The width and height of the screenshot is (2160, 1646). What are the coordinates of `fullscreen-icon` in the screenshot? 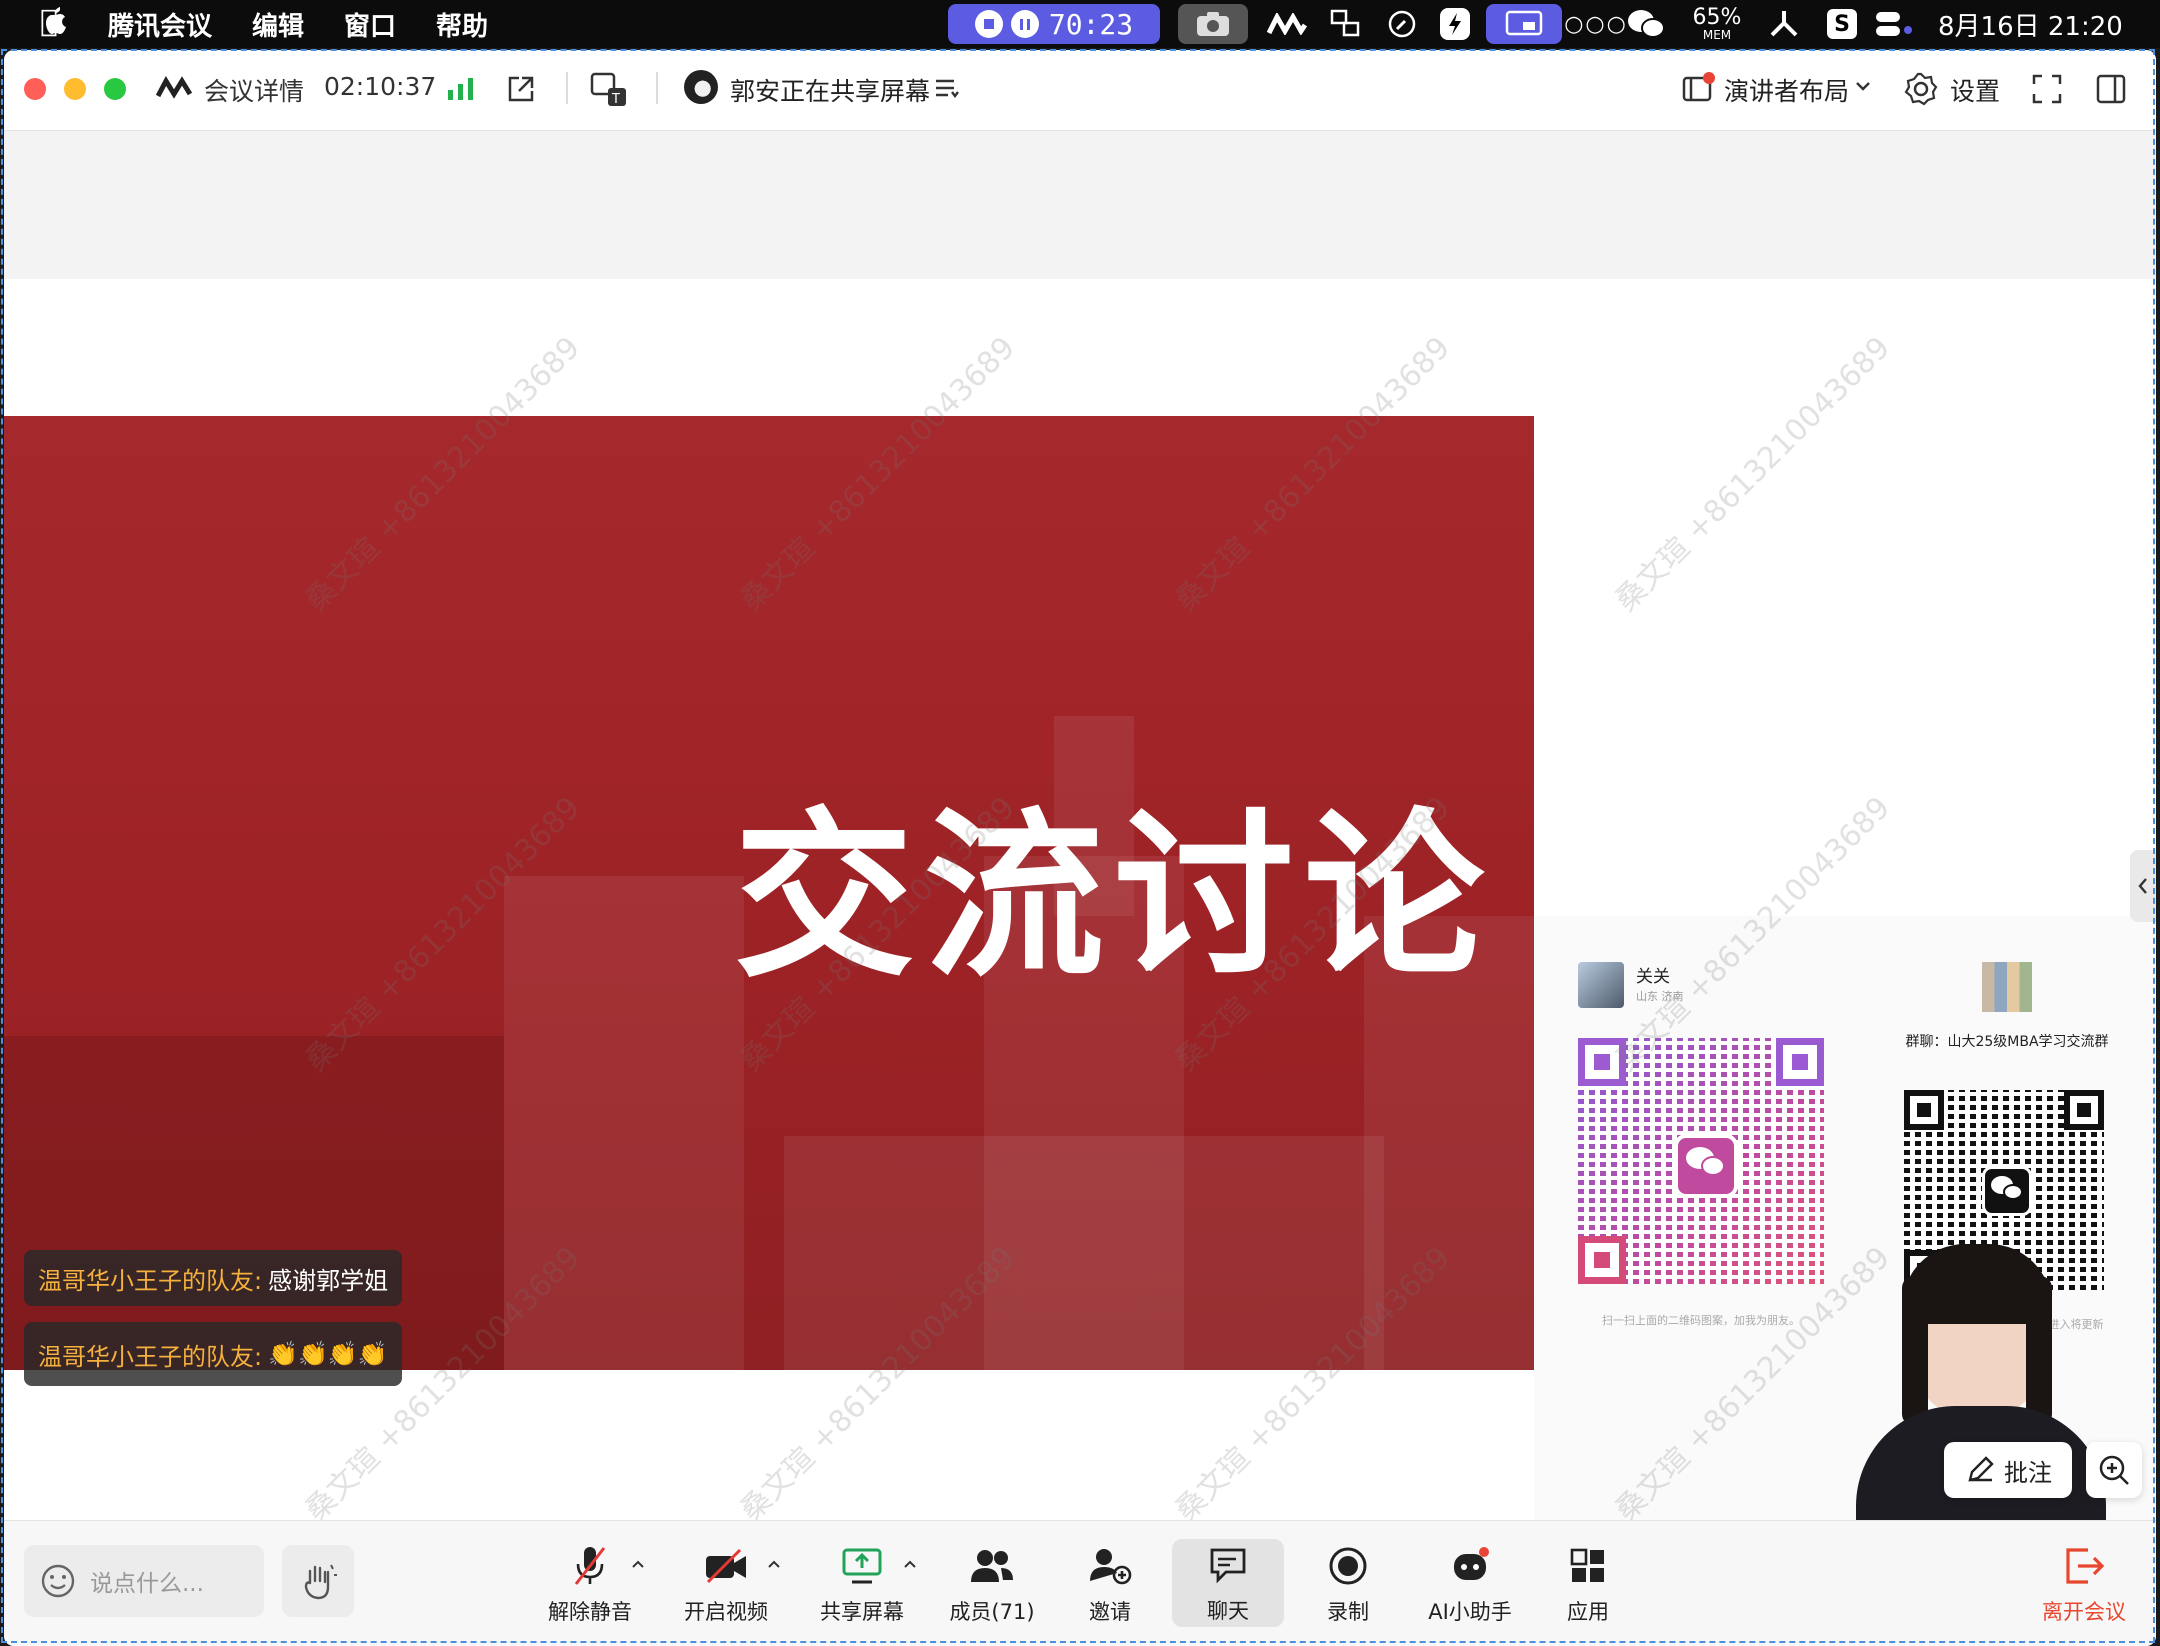 It's located at (2047, 91).